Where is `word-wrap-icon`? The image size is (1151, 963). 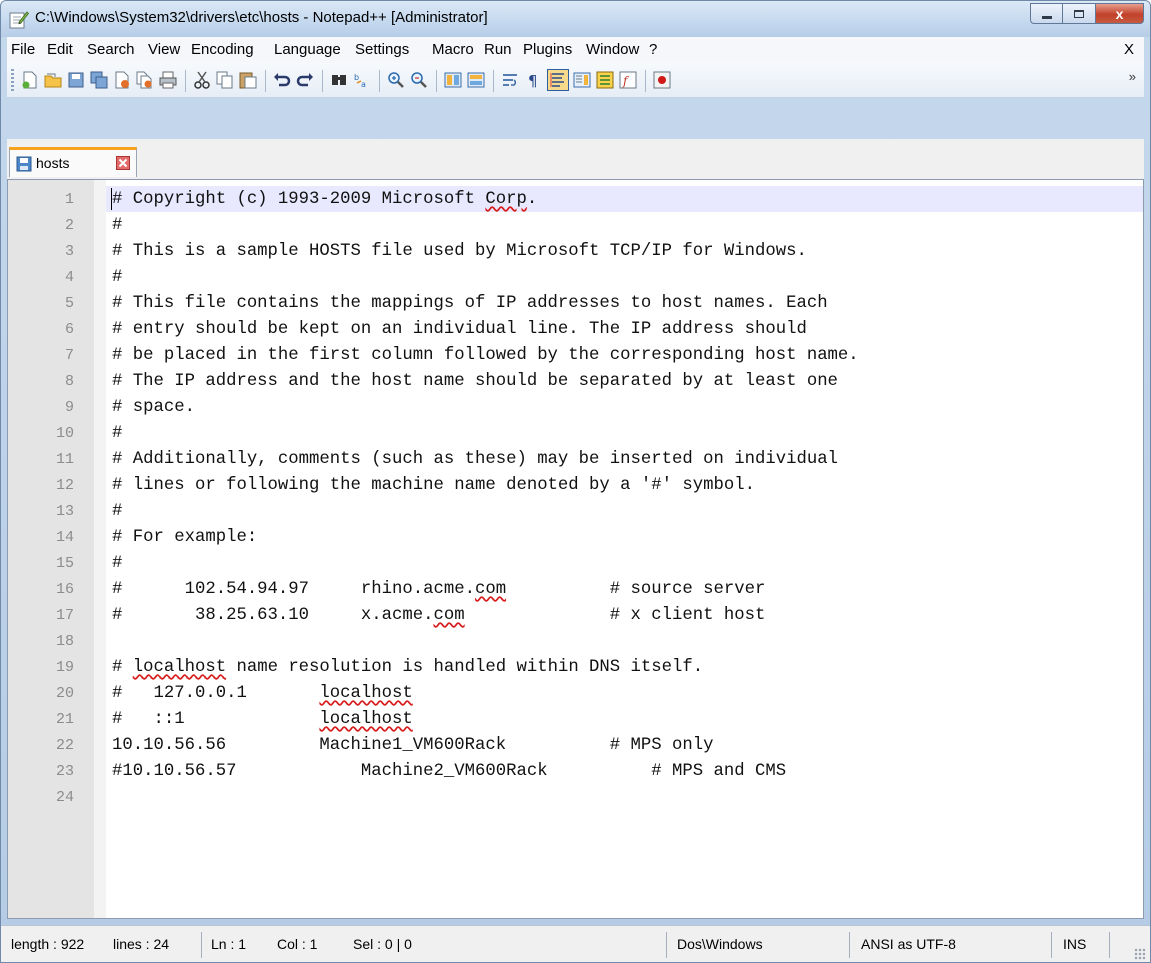 word-wrap-icon is located at coordinates (510, 80).